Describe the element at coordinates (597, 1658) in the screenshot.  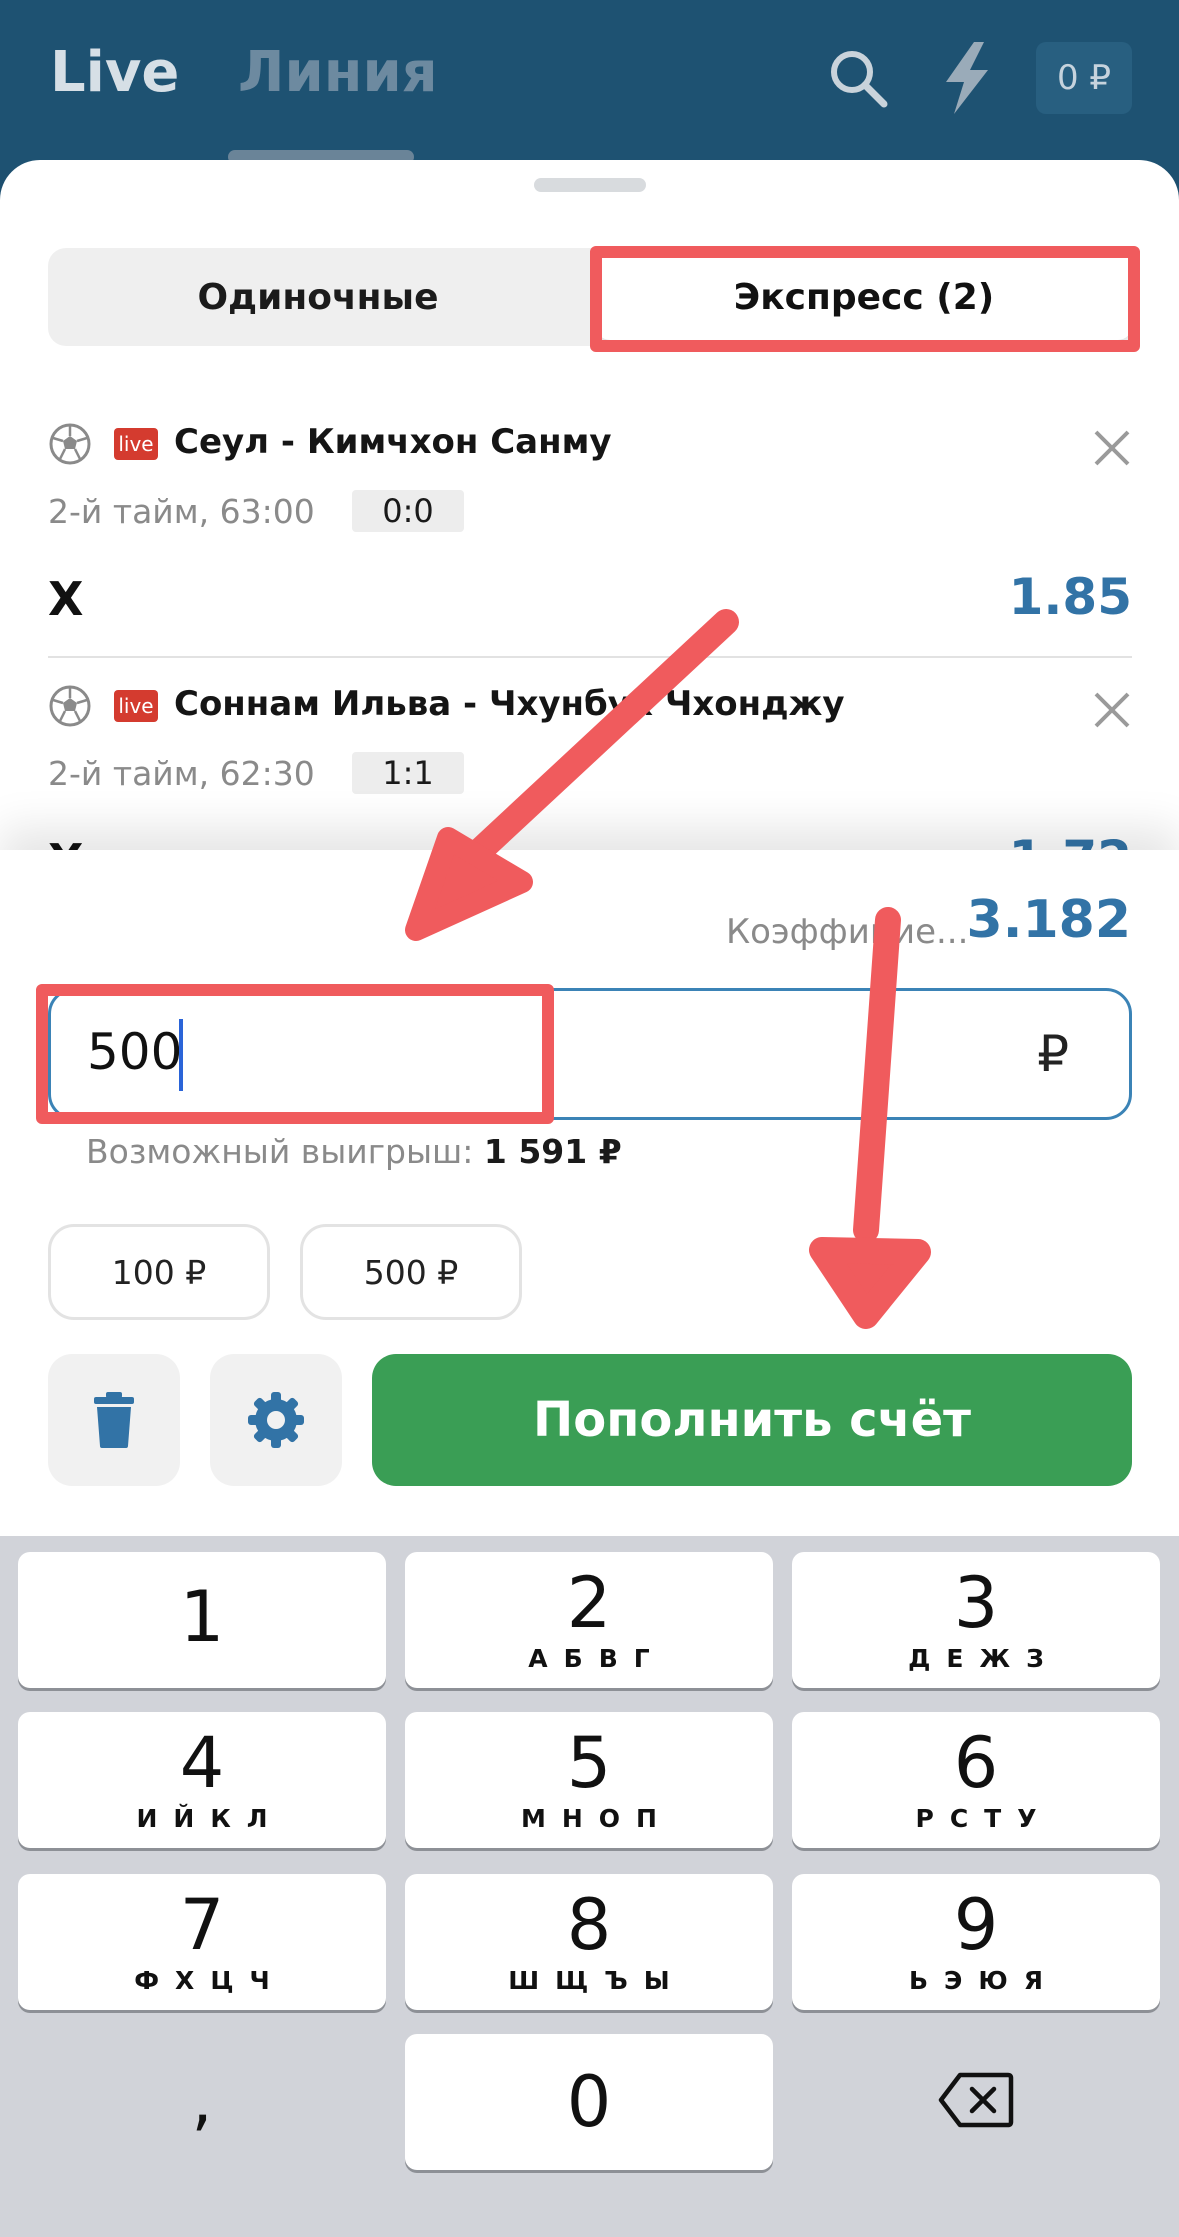
I see `key-letters: АБВГ` at that location.